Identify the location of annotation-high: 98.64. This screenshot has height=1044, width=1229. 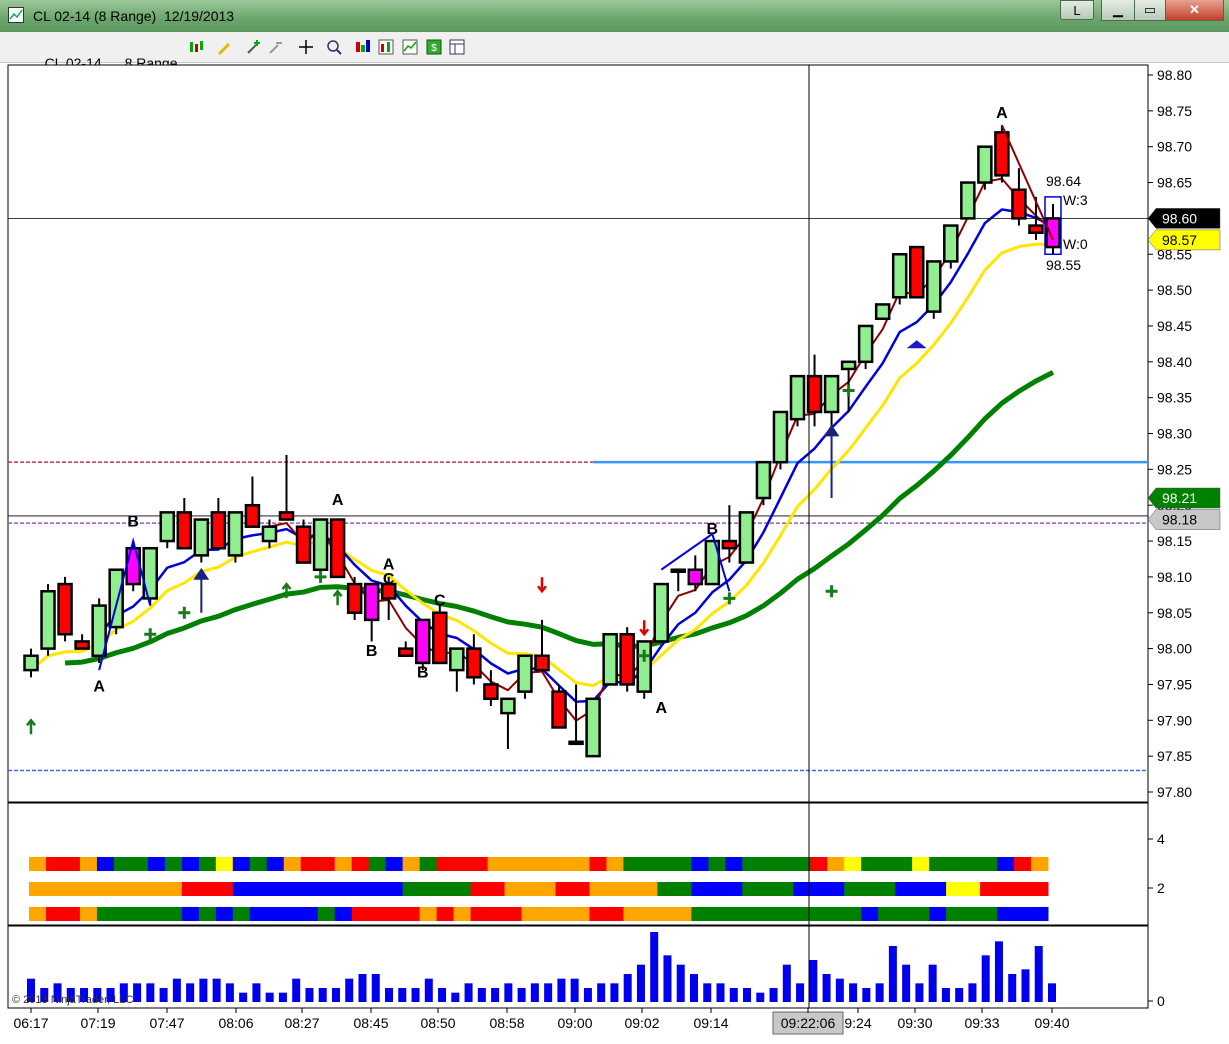
(1063, 181).